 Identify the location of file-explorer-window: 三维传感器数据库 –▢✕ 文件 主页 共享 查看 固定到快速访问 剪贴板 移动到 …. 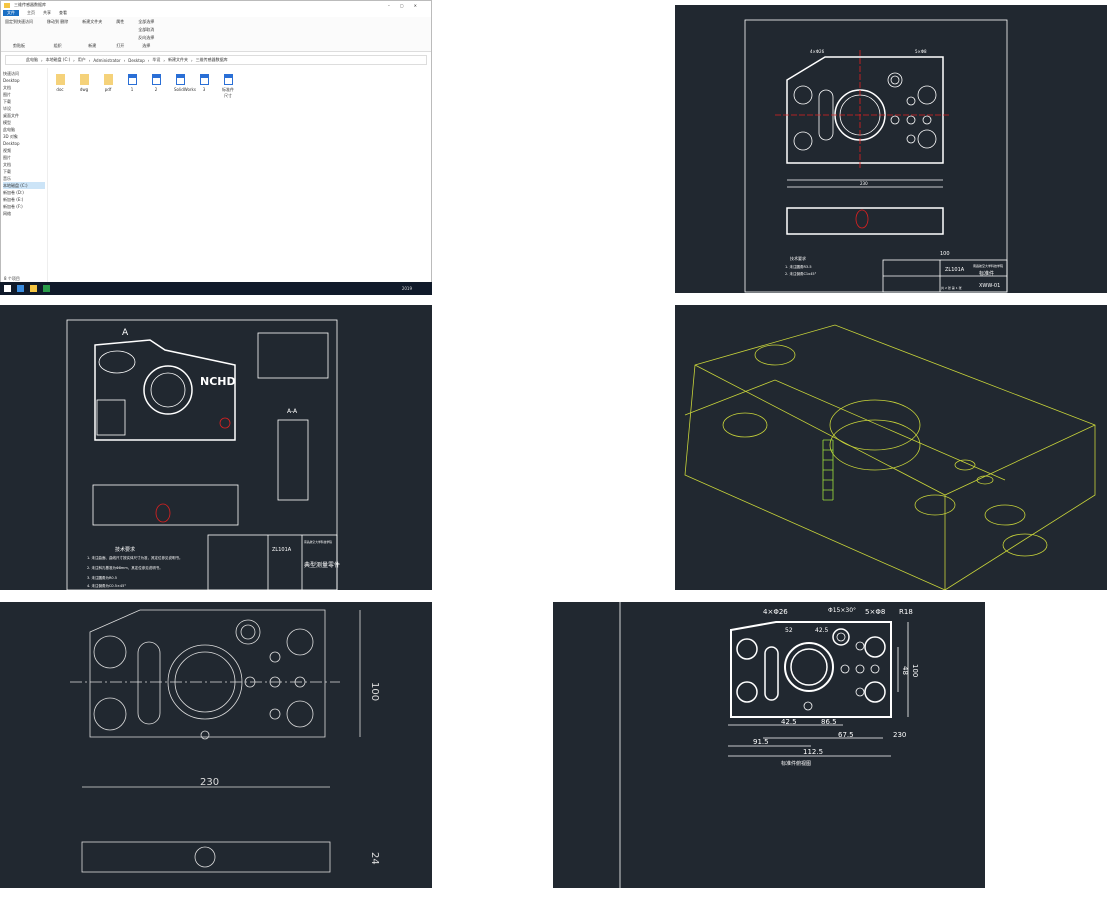
(216, 147).